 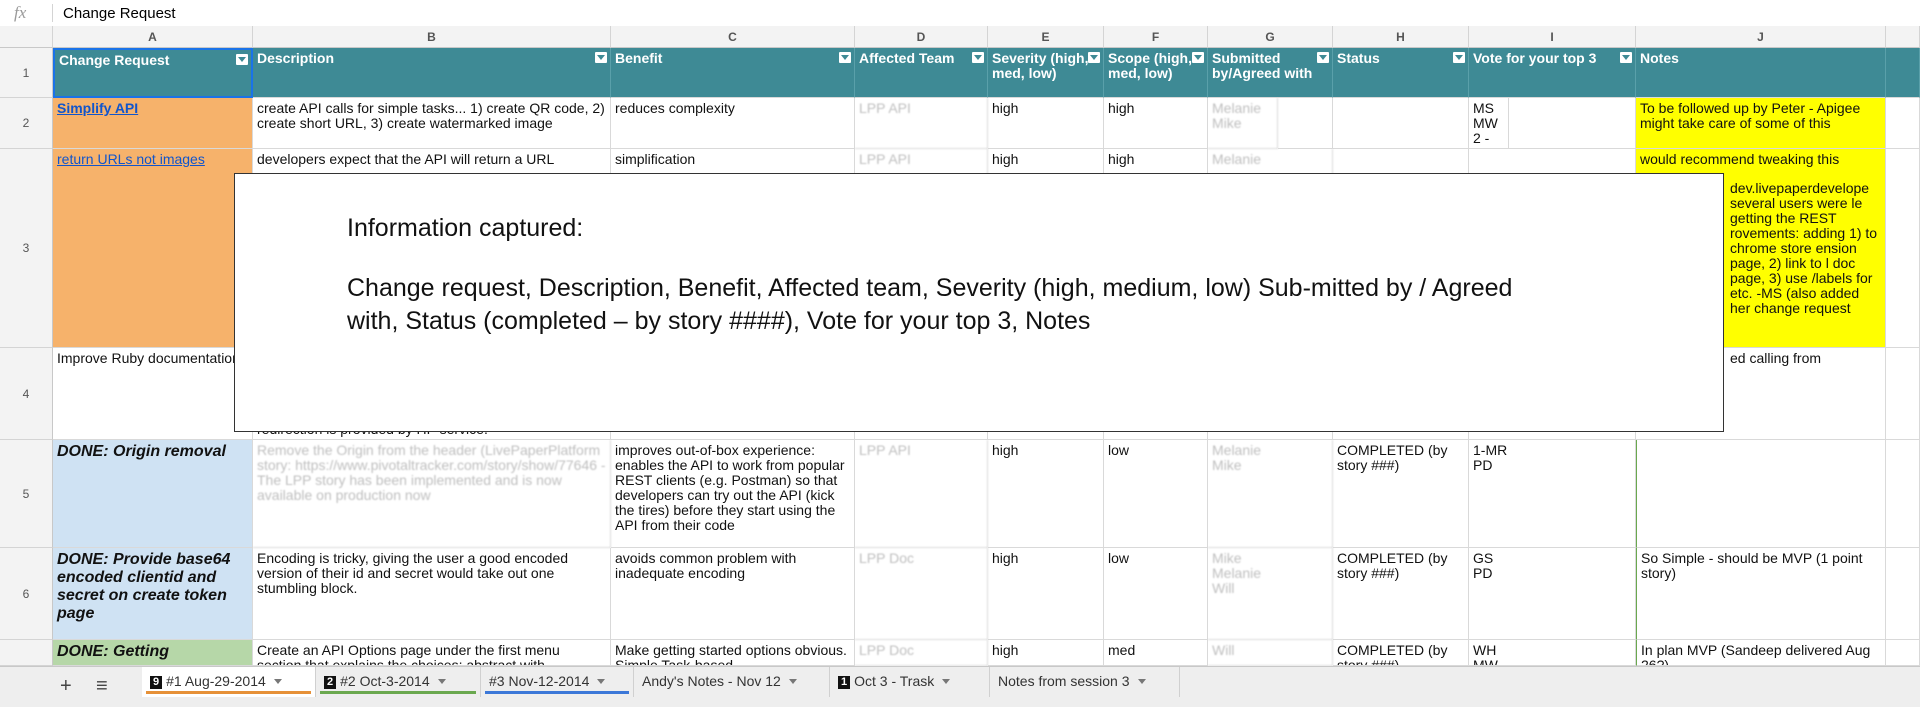 I want to click on column-header-f: F, so click(x=1156, y=37).